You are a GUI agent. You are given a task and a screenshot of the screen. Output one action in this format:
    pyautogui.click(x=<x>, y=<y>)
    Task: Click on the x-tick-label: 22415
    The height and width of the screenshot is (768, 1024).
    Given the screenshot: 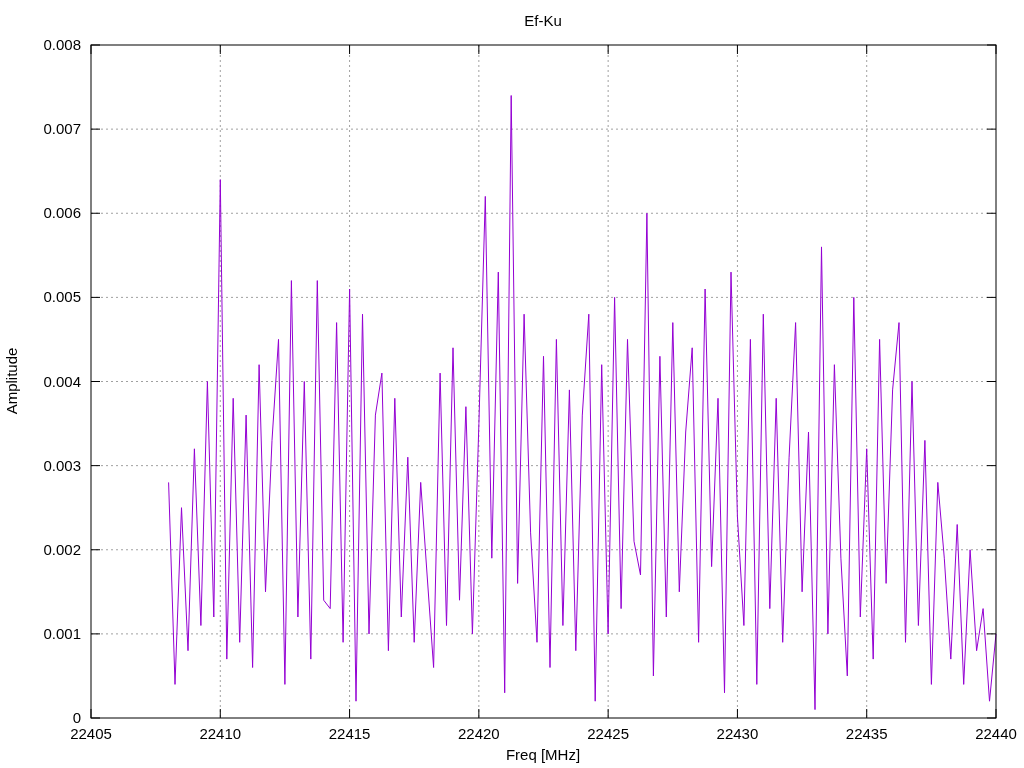 What is the action you would take?
    pyautogui.click(x=349, y=733)
    